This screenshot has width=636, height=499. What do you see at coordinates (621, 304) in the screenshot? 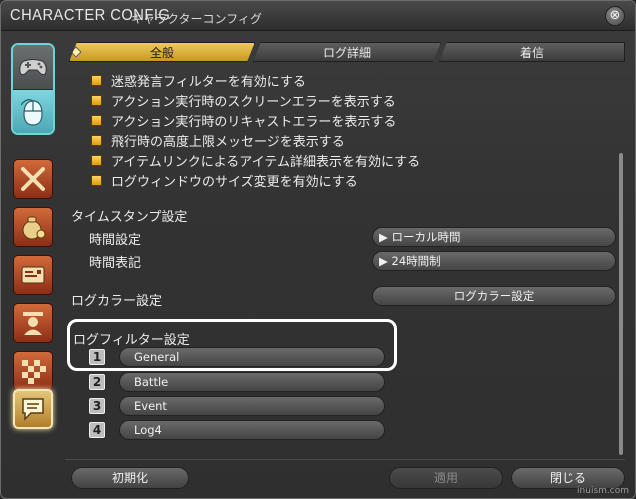
I see `scrollbar` at bounding box center [621, 304].